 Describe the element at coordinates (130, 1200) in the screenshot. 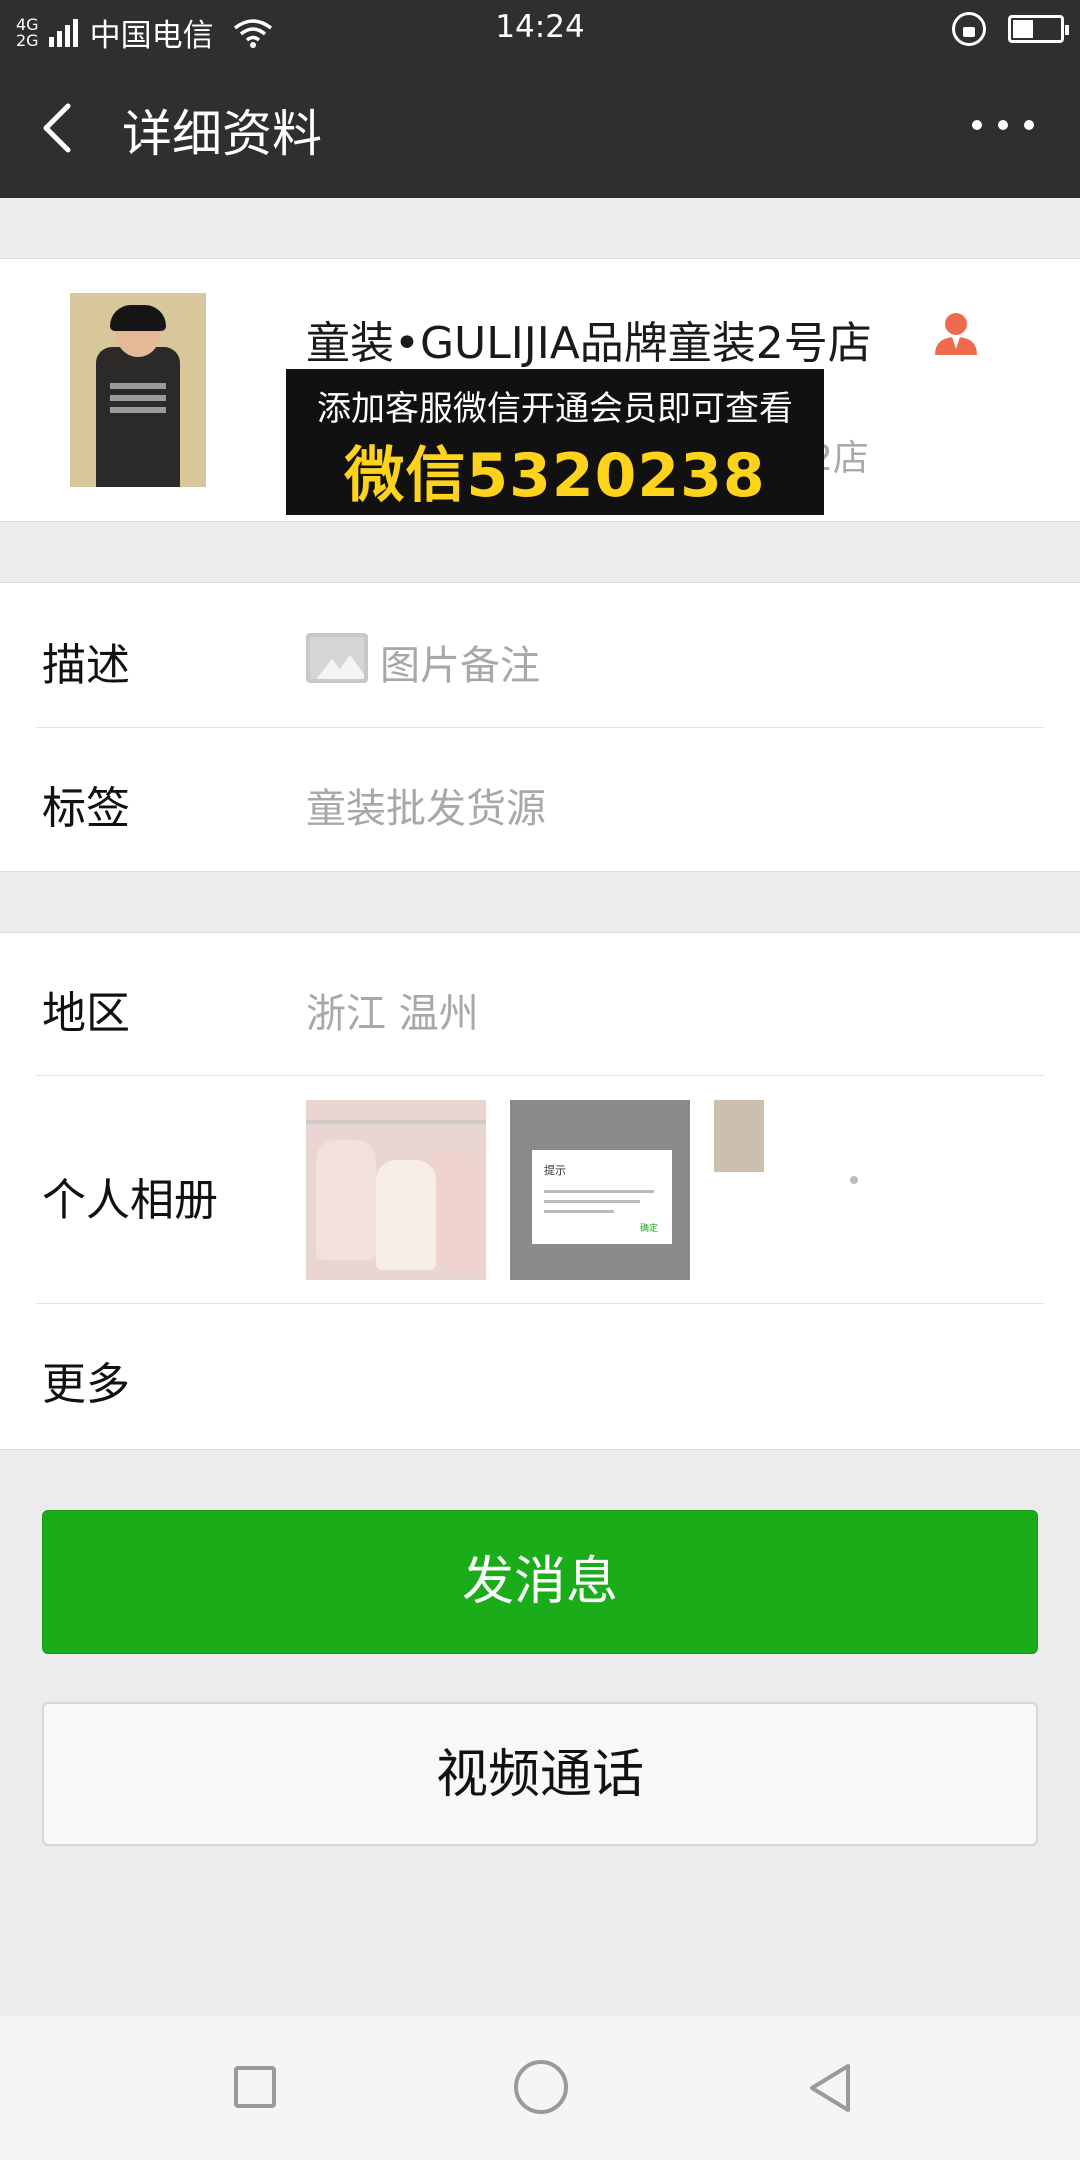

I see `album-label: 个人相册` at that location.